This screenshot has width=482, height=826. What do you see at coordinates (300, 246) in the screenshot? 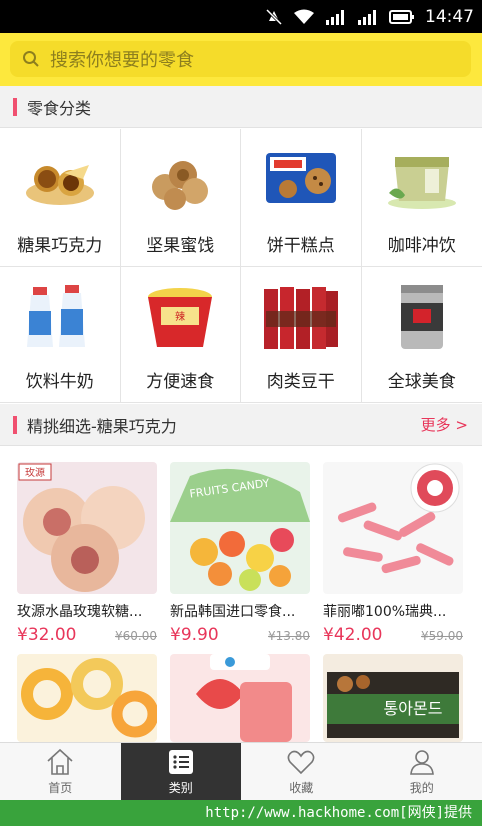
I see `category-label: 饼干糕点` at bounding box center [300, 246].